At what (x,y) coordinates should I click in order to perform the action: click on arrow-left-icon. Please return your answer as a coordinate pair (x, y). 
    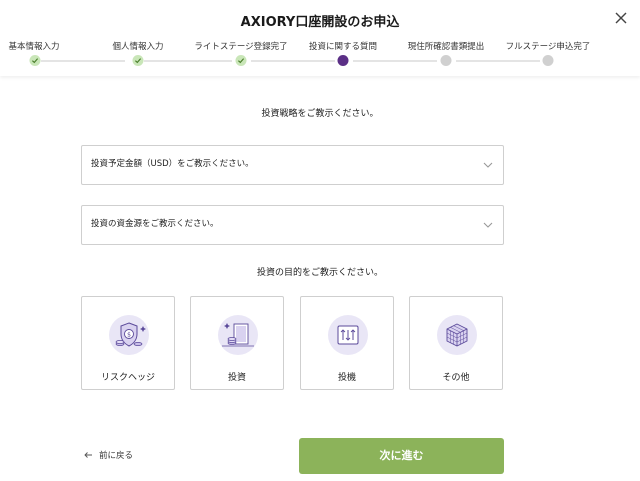
    Looking at the image, I should click on (88, 455).